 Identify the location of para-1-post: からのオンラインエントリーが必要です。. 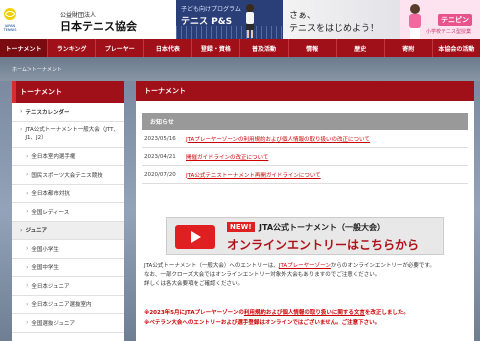
(382, 266).